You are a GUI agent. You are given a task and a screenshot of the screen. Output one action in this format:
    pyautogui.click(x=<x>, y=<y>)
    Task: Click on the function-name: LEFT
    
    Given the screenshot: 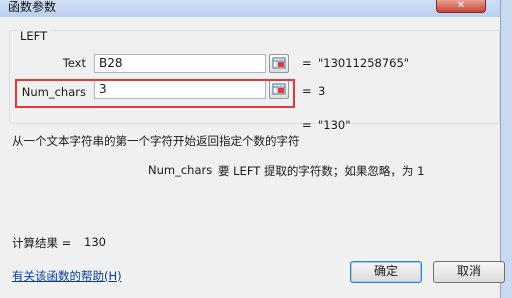 What is the action you would take?
    pyautogui.click(x=34, y=36)
    